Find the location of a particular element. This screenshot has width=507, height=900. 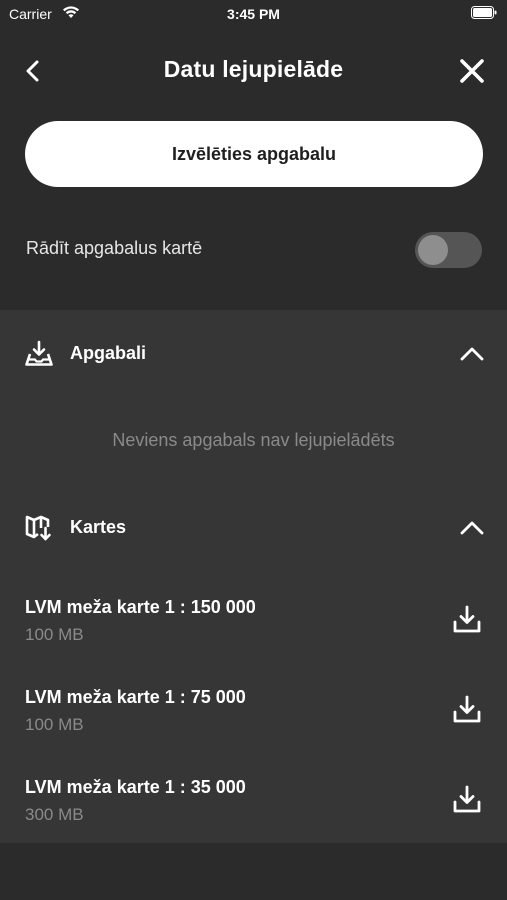

close-icon is located at coordinates (472, 71).